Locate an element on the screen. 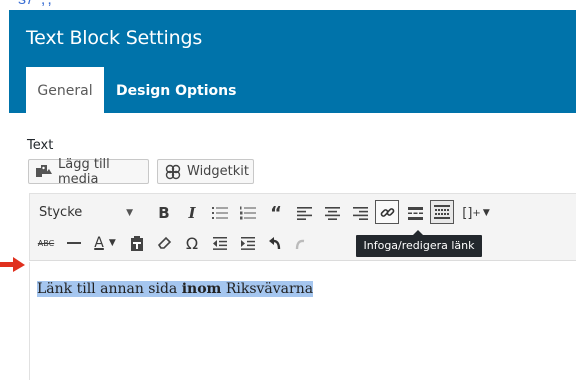 Image resolution: width=576 pixels, height=380 pixels. bullet-list-icon is located at coordinates (220, 213).